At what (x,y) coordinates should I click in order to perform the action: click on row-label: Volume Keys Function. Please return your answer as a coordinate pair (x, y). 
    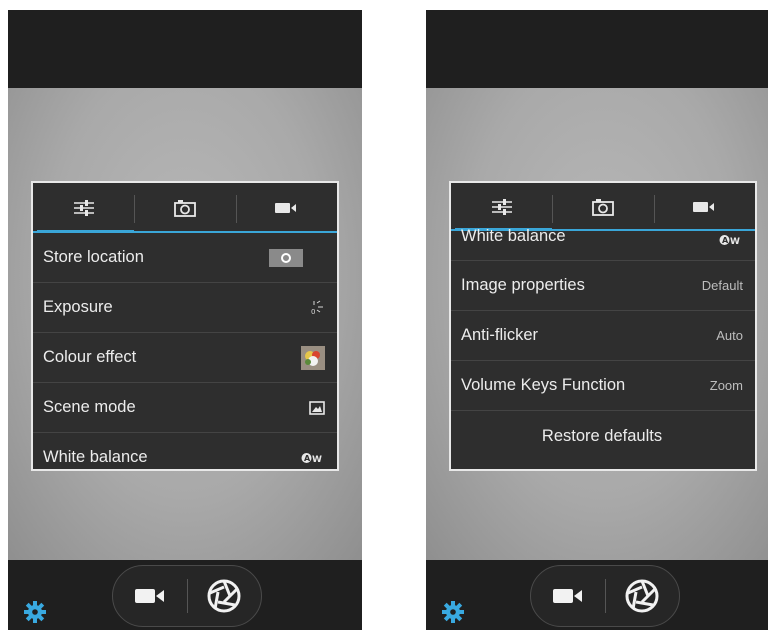
    Looking at the image, I should click on (543, 385).